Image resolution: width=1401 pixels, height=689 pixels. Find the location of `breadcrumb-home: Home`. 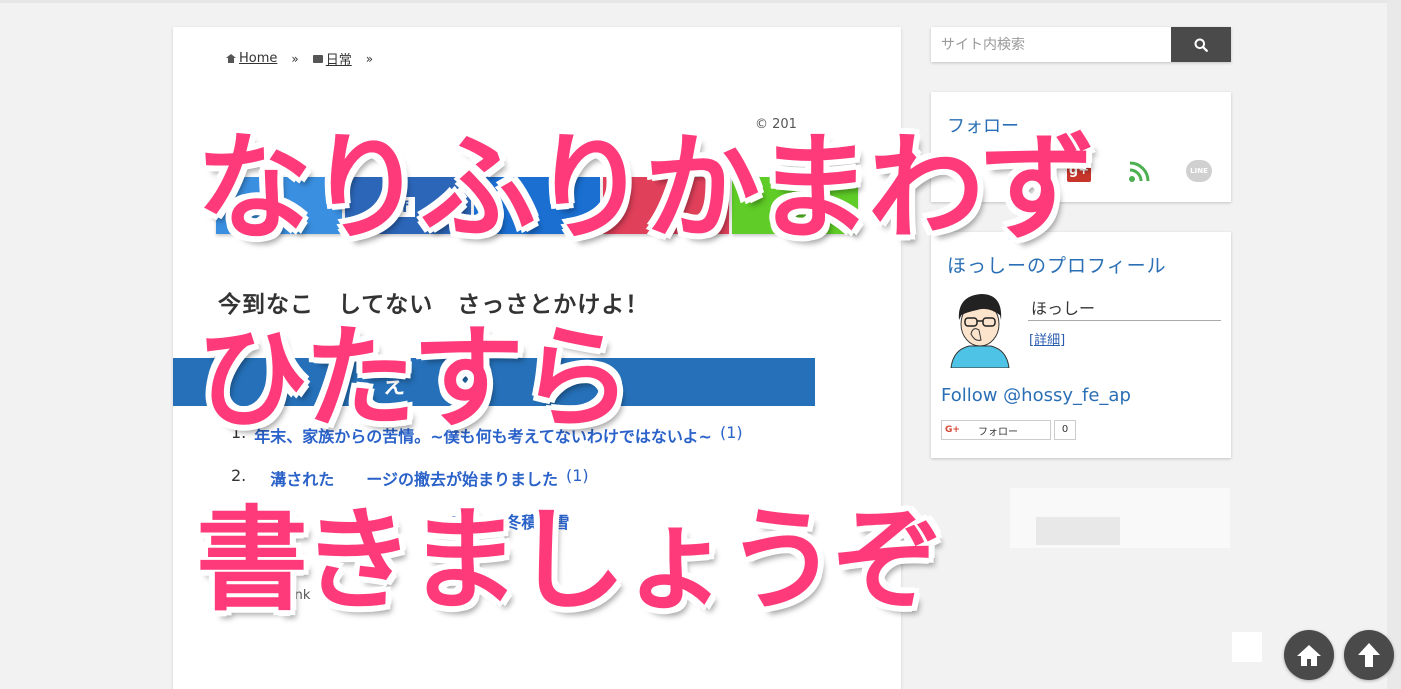

breadcrumb-home: Home is located at coordinates (251, 58).